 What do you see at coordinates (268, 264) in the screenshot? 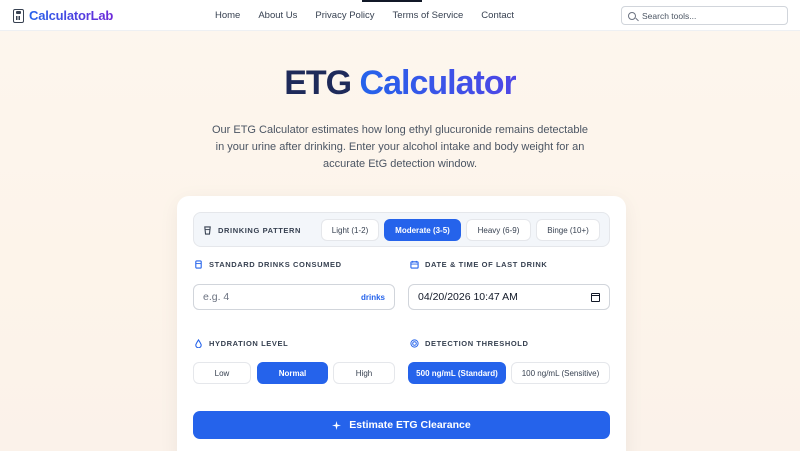
I see `drinks-label: STANDARD DRINKS CONSUMED` at bounding box center [268, 264].